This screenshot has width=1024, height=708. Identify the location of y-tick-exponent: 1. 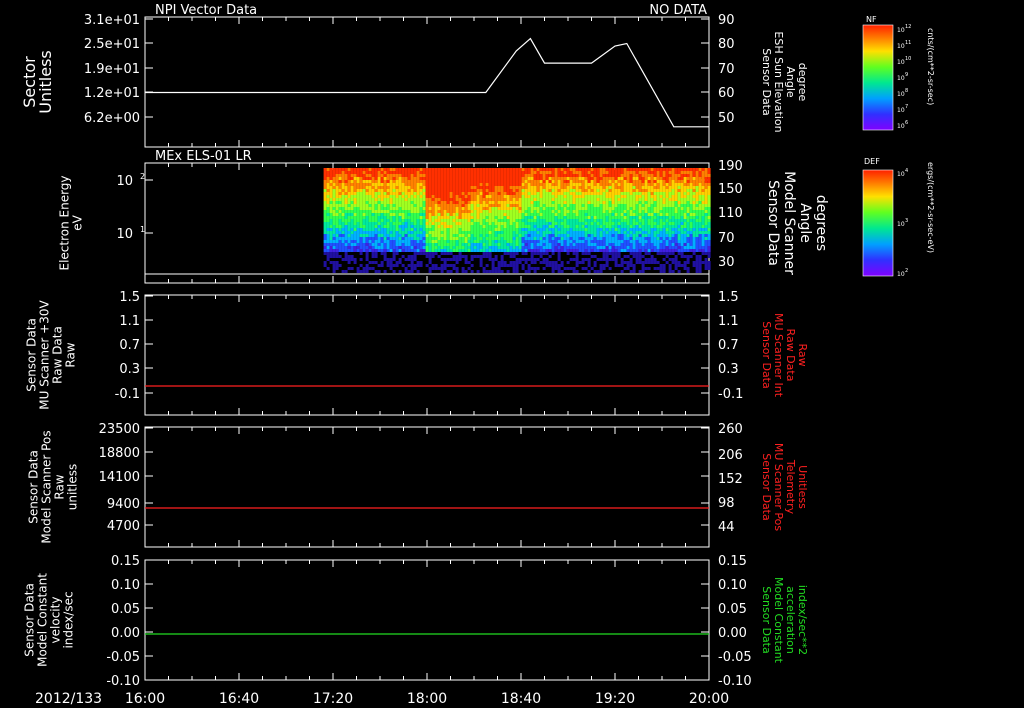
(142, 229).